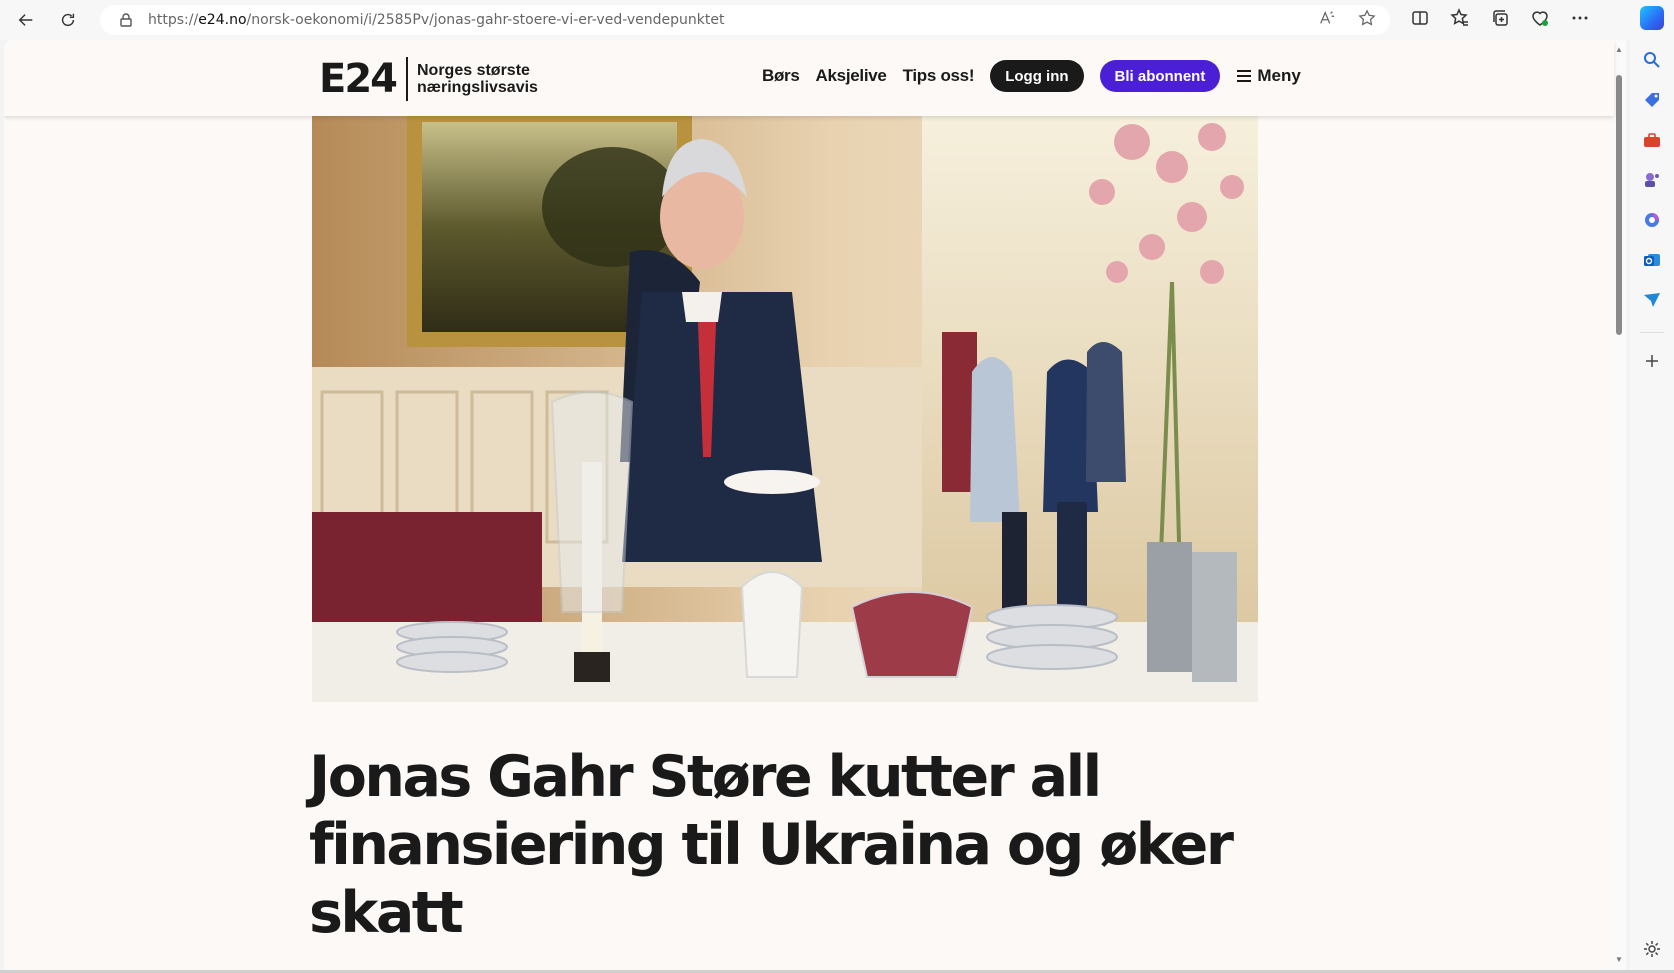  I want to click on more-icon, so click(1580, 20).